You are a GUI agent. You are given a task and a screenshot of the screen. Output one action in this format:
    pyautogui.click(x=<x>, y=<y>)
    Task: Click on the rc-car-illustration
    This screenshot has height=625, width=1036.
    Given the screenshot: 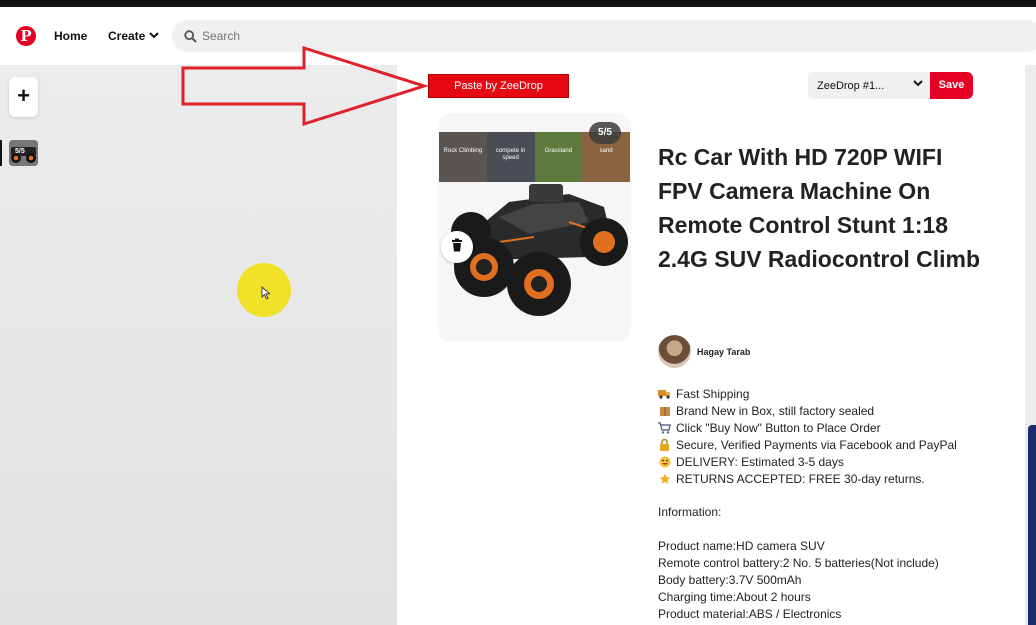 What is the action you would take?
    pyautogui.click(x=534, y=261)
    